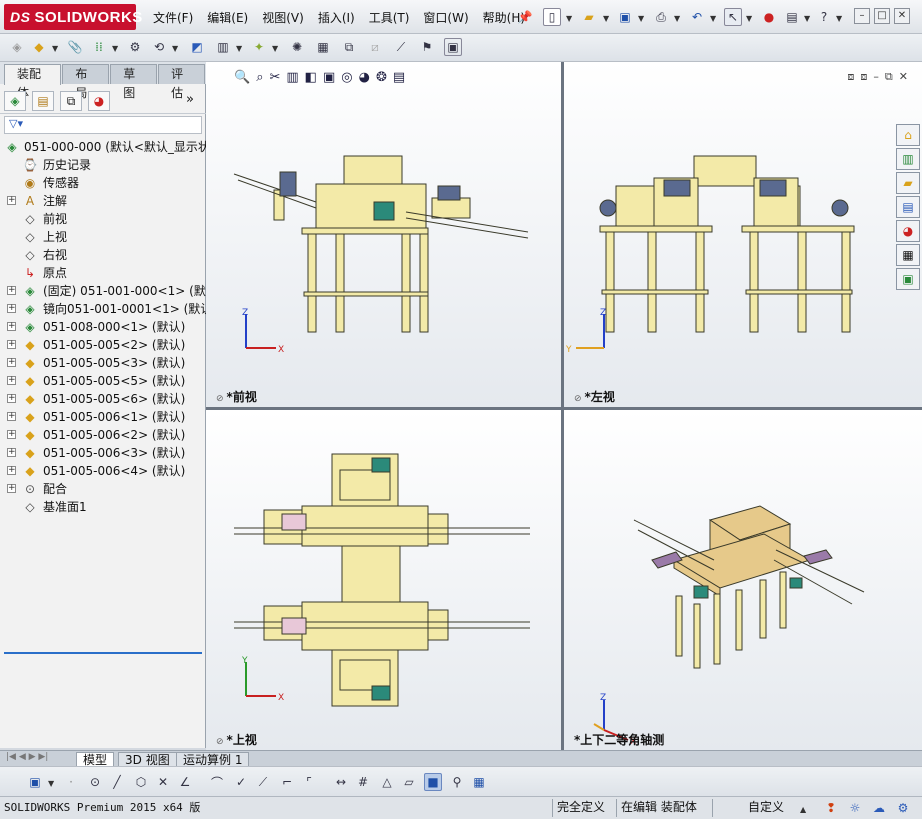  I want to click on check-icon: ✓, so click(241, 782).